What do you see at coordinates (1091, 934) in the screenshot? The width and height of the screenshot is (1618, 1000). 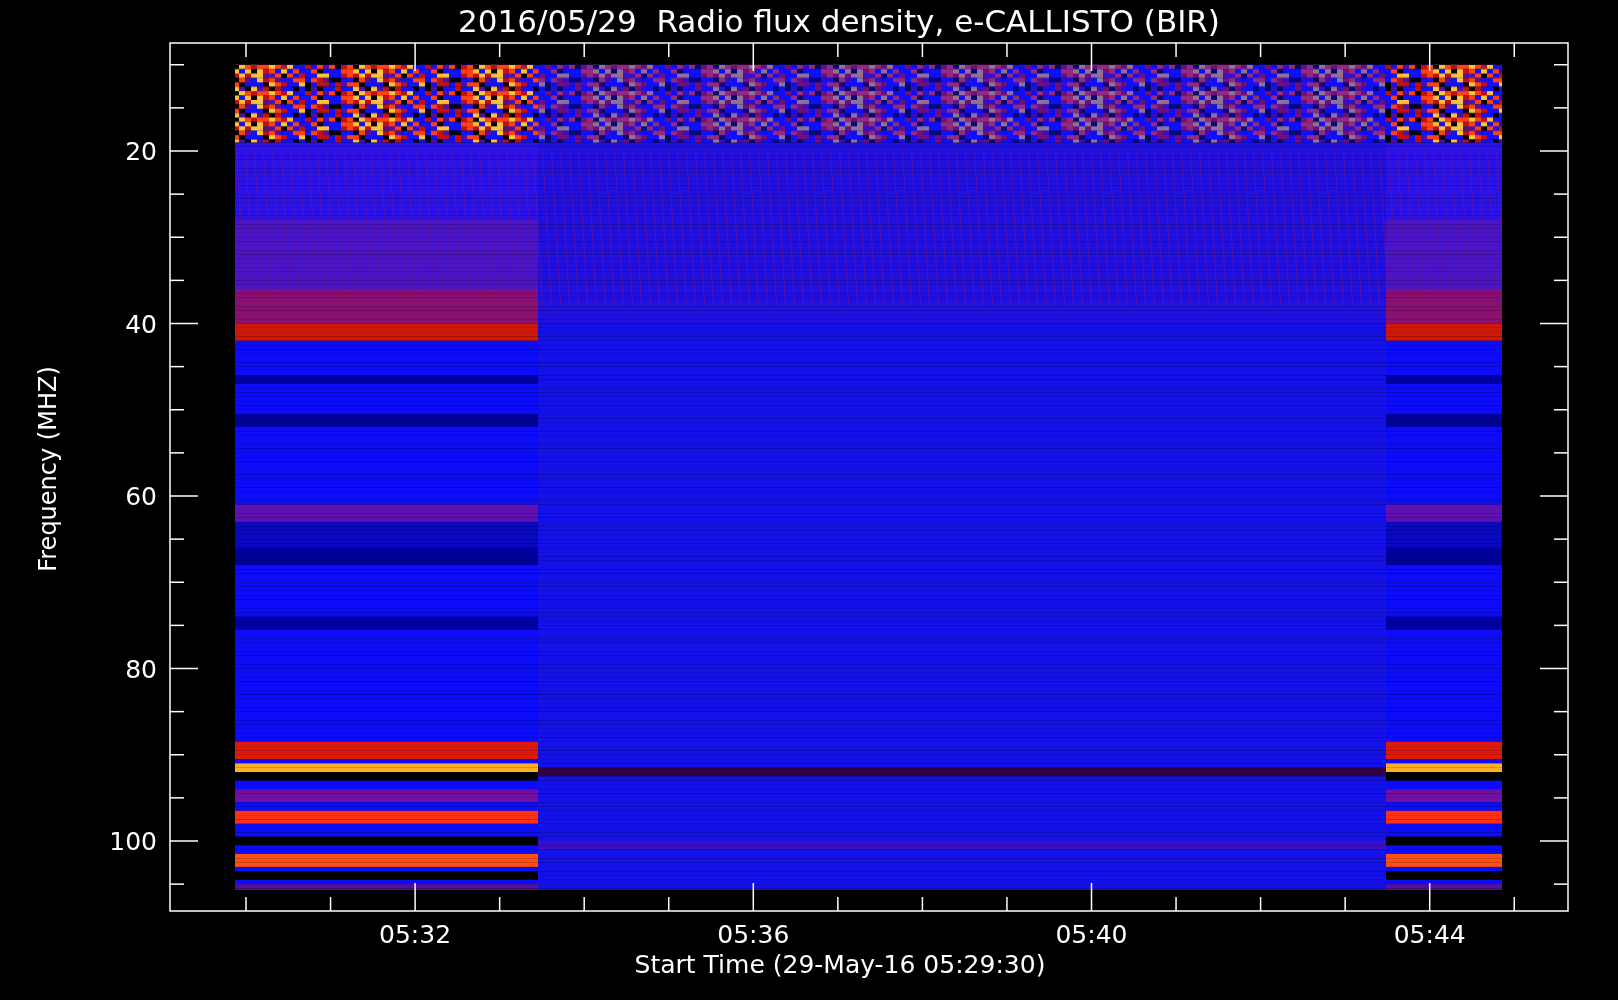 I see `x-tick-label: 05:40` at bounding box center [1091, 934].